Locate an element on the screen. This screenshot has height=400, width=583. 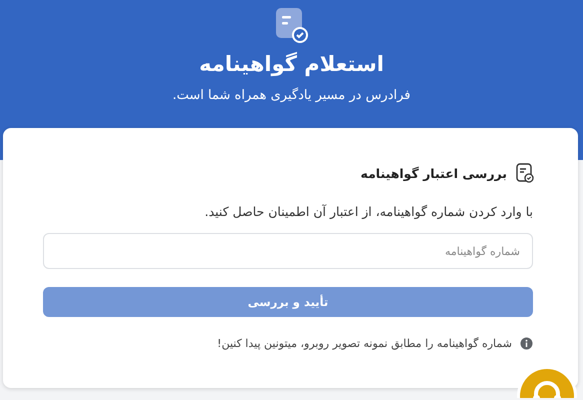
certificate-number-field: شماره گواهینامه is located at coordinates (288, 251).